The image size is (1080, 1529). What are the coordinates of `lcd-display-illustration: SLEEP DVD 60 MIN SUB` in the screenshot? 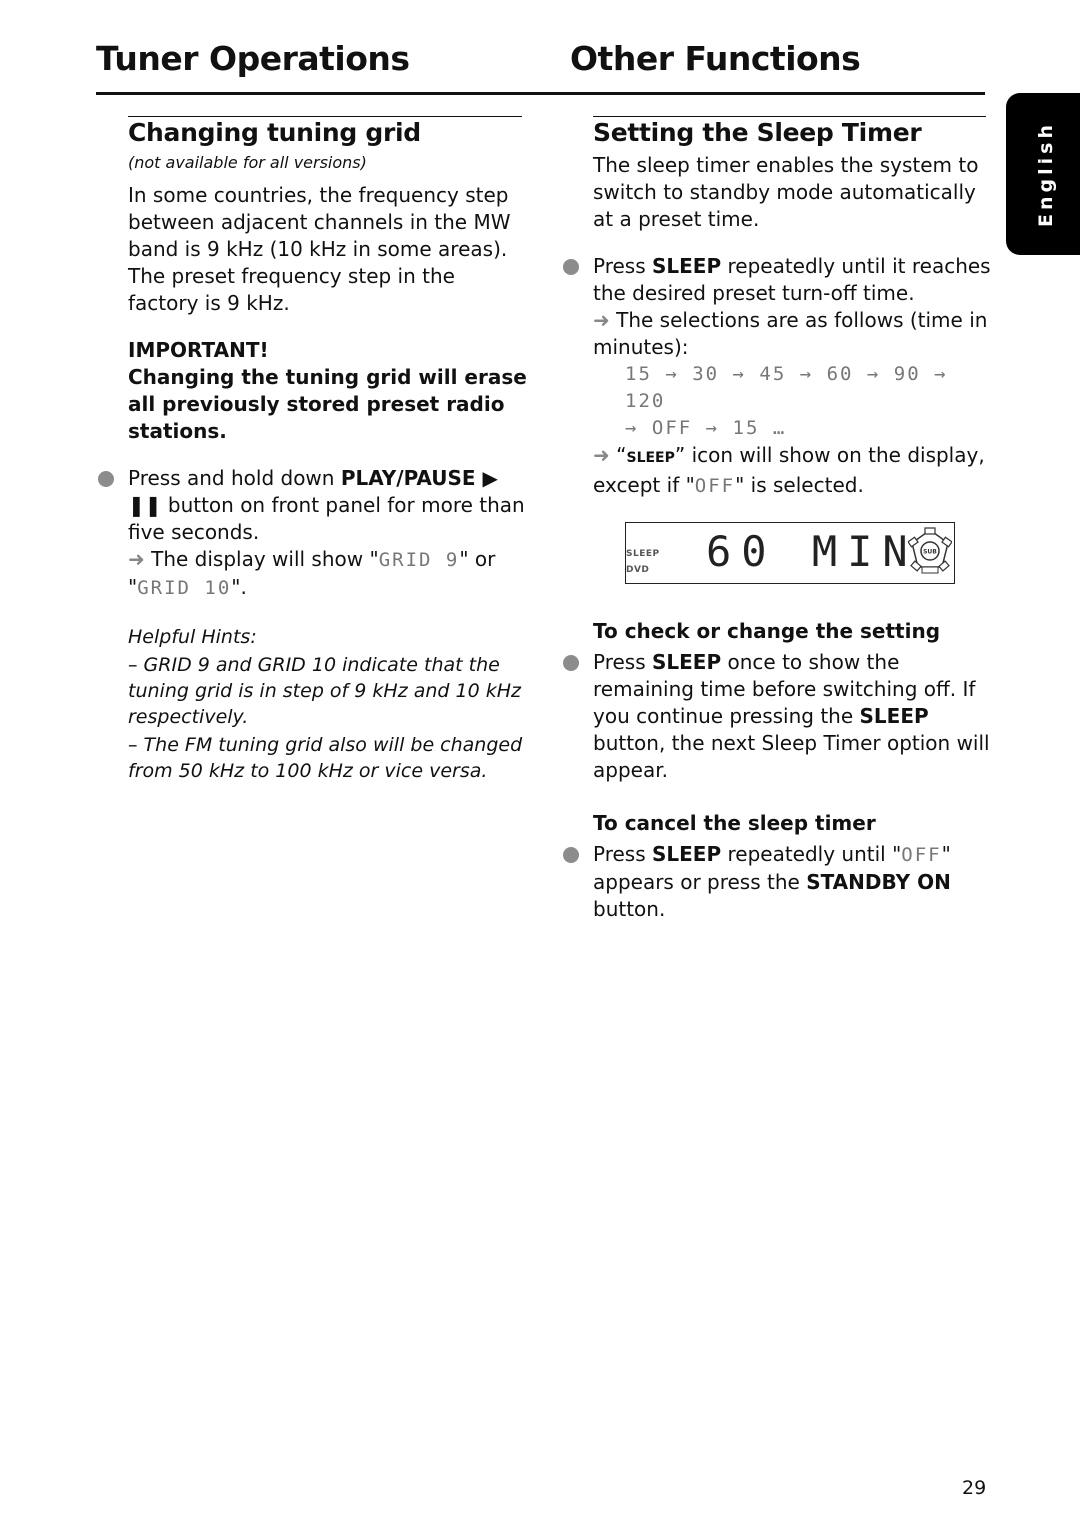 It's located at (790, 553).